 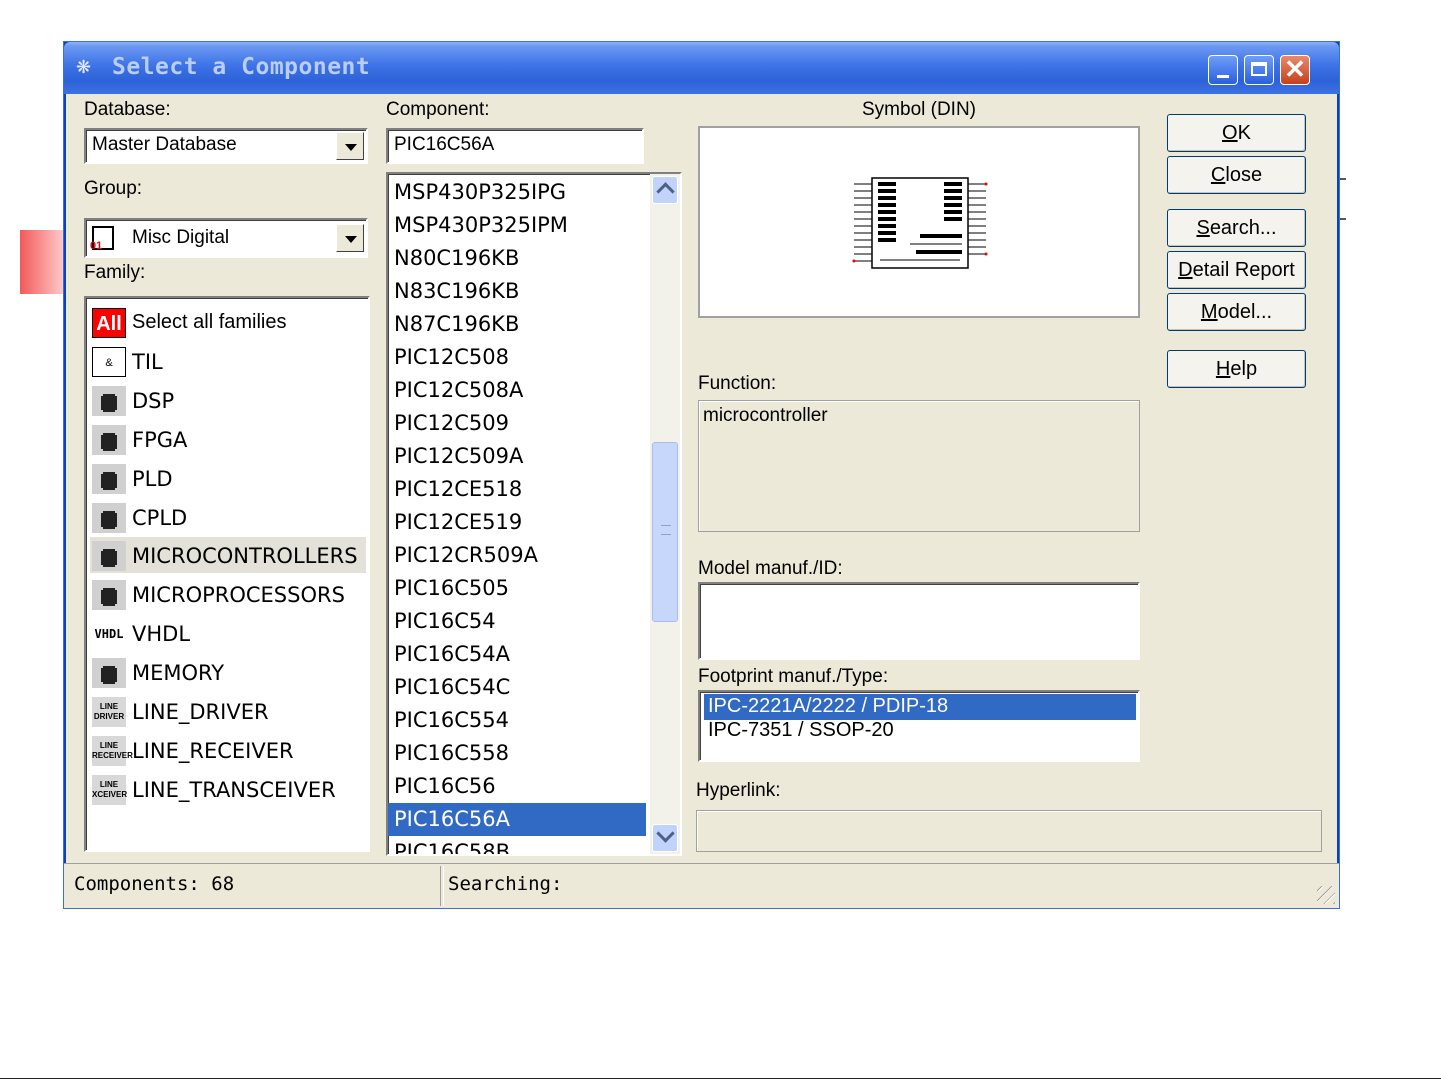 I want to click on component-list-item: PIC12C508, so click(x=517, y=357).